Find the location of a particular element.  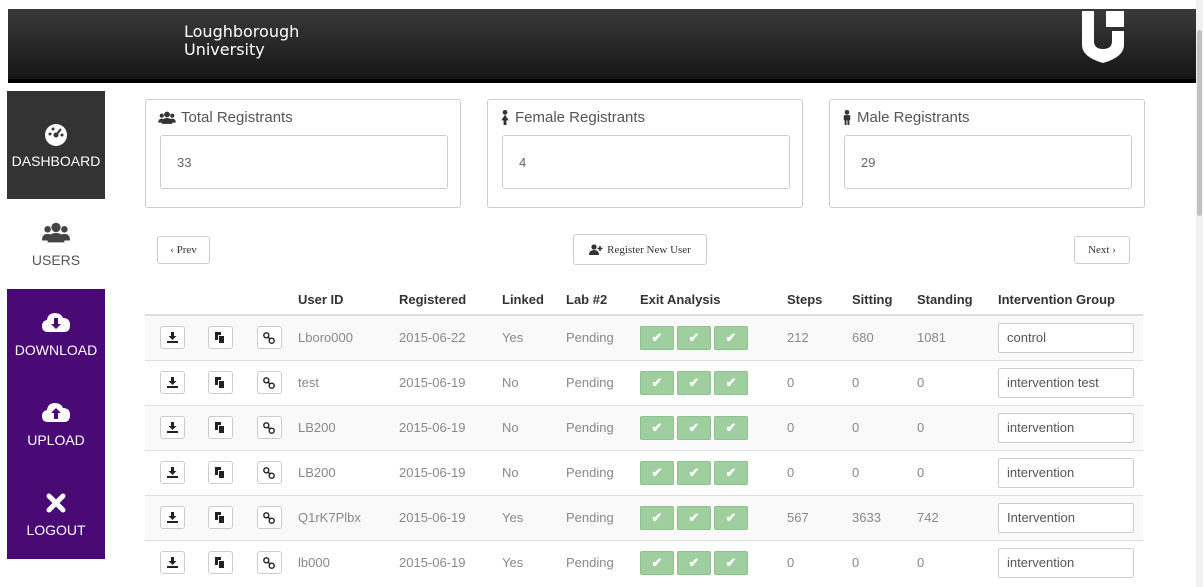

header-steps: Steps is located at coordinates (811, 300).